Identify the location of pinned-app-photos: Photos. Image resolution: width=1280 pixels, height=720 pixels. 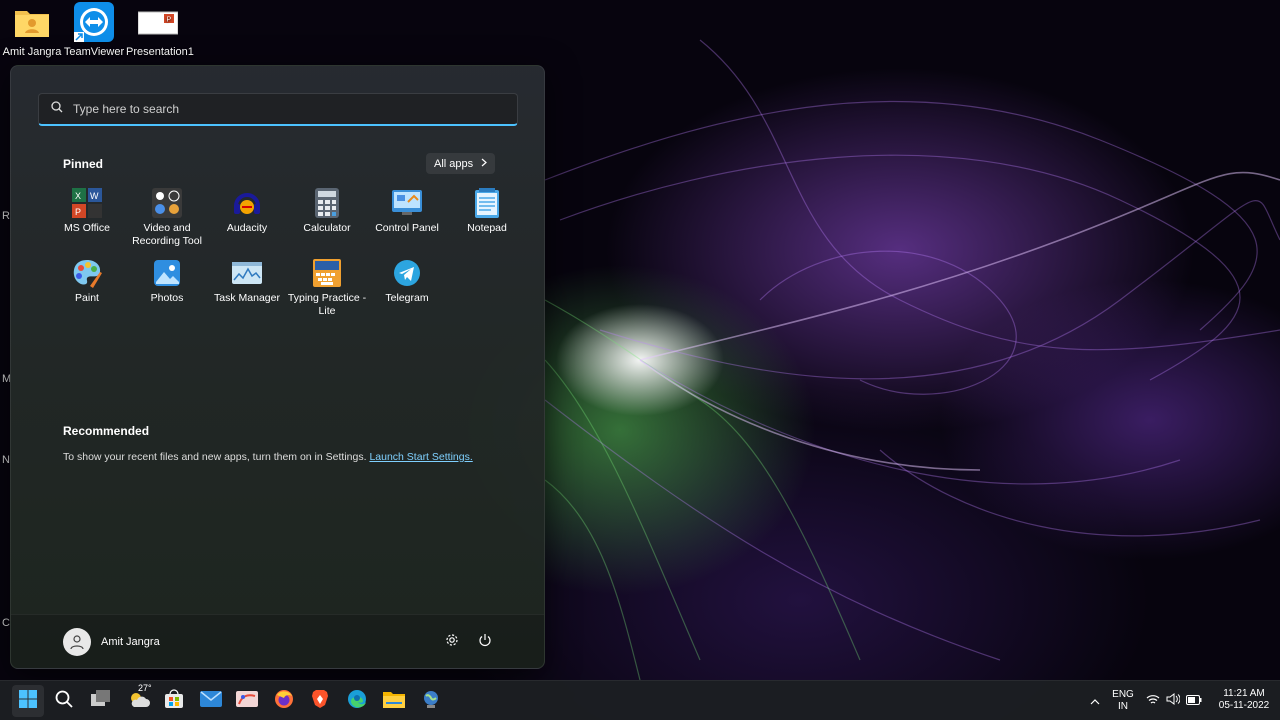
(167, 290).